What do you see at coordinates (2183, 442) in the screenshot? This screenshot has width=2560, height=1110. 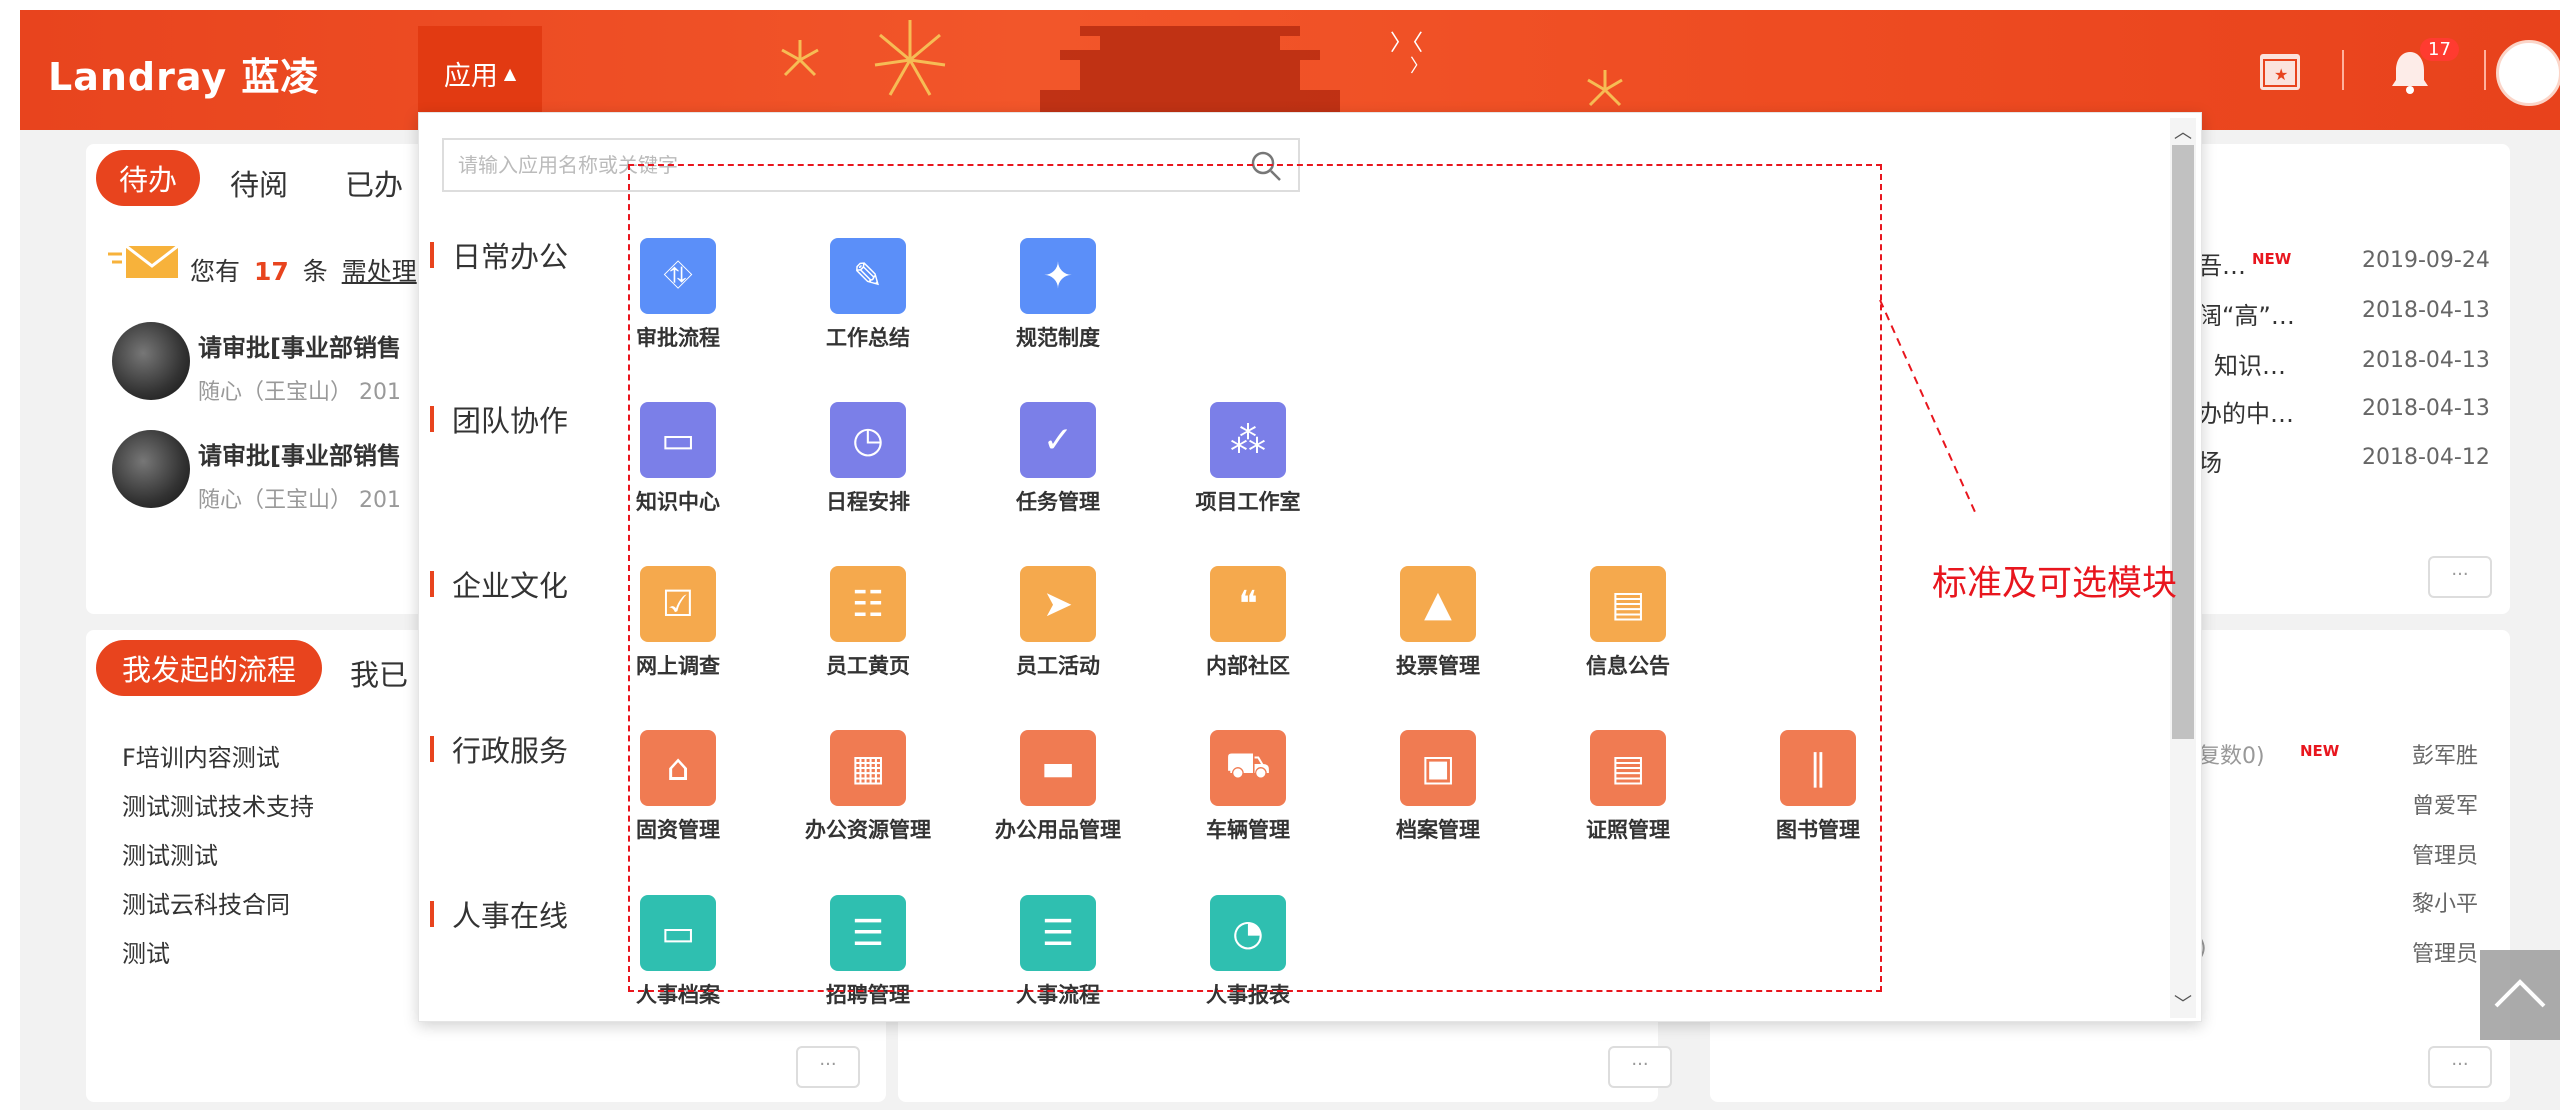 I see `scrollbar-thumb` at bounding box center [2183, 442].